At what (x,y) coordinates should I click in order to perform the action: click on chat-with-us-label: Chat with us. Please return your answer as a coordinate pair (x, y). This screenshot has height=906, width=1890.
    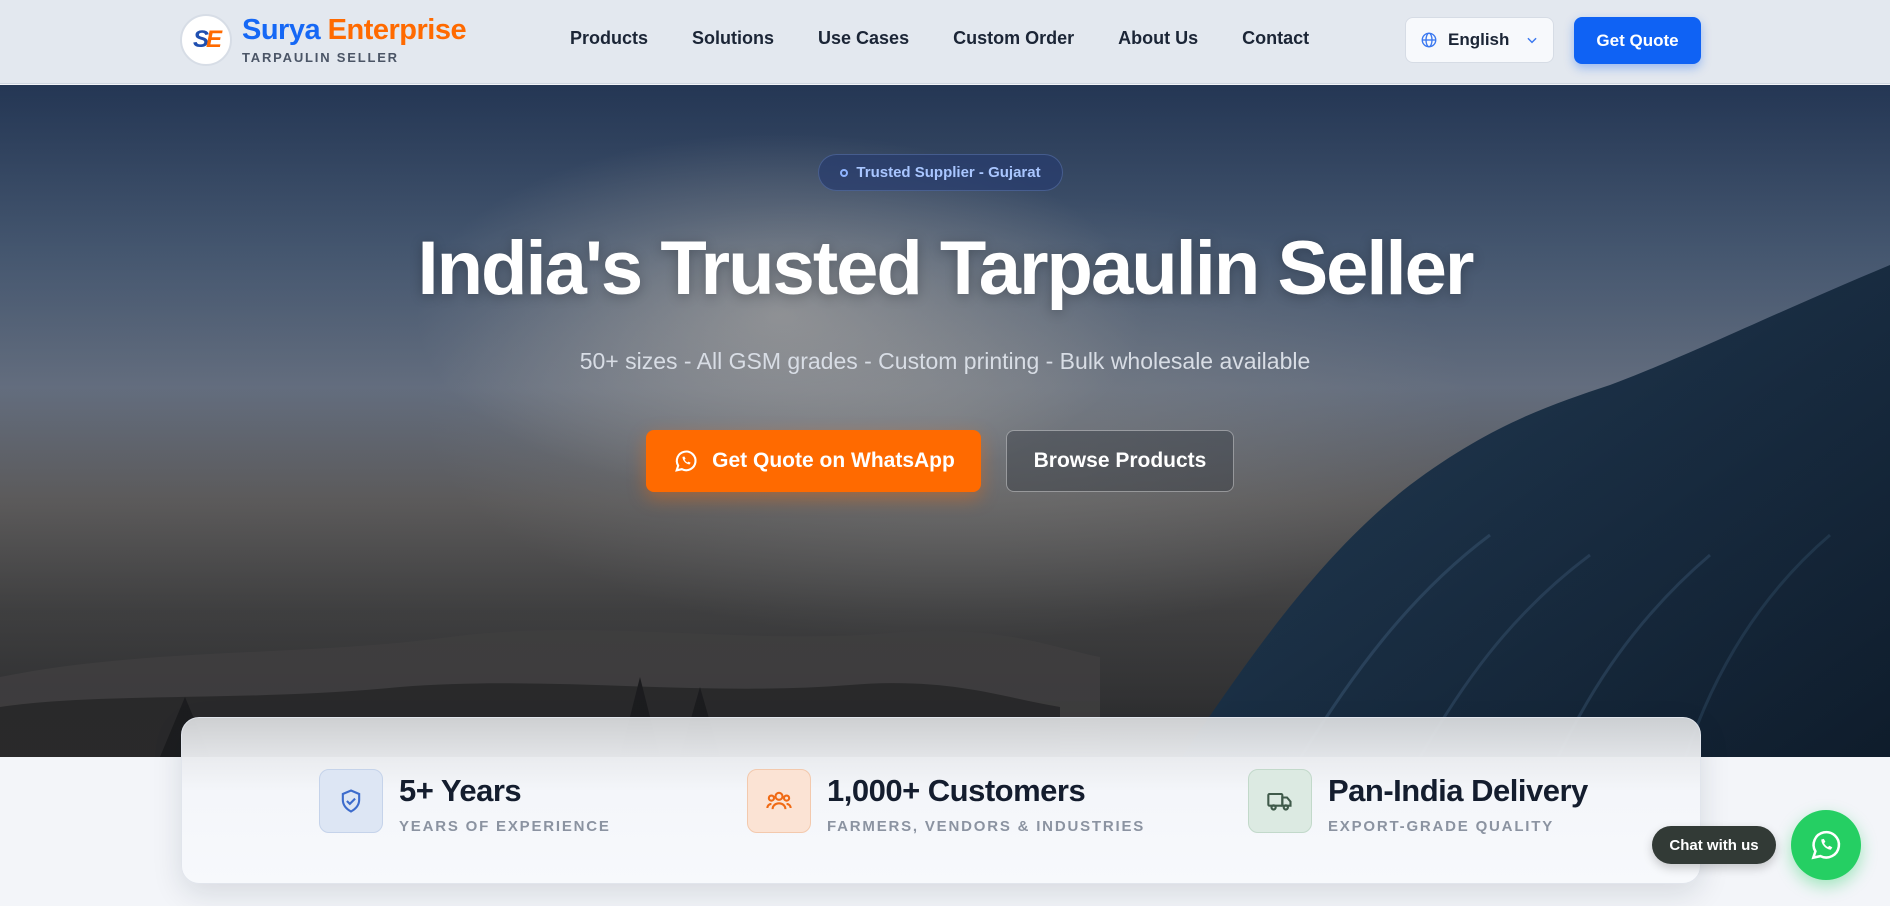
    Looking at the image, I should click on (1714, 845).